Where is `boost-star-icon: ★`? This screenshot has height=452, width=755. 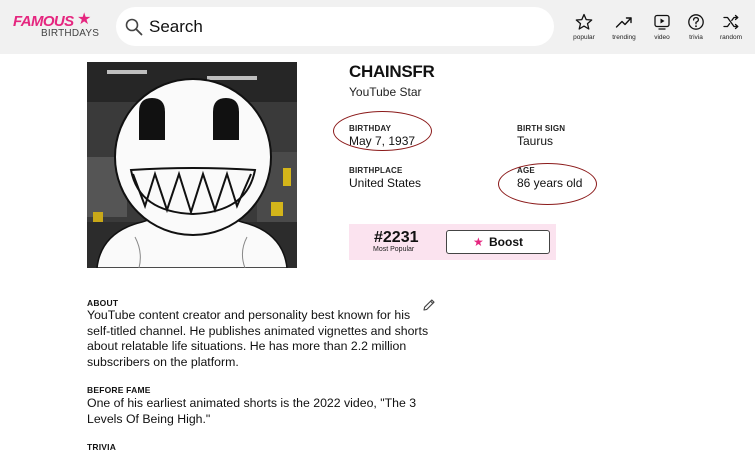 boost-star-icon: ★ is located at coordinates (478, 242).